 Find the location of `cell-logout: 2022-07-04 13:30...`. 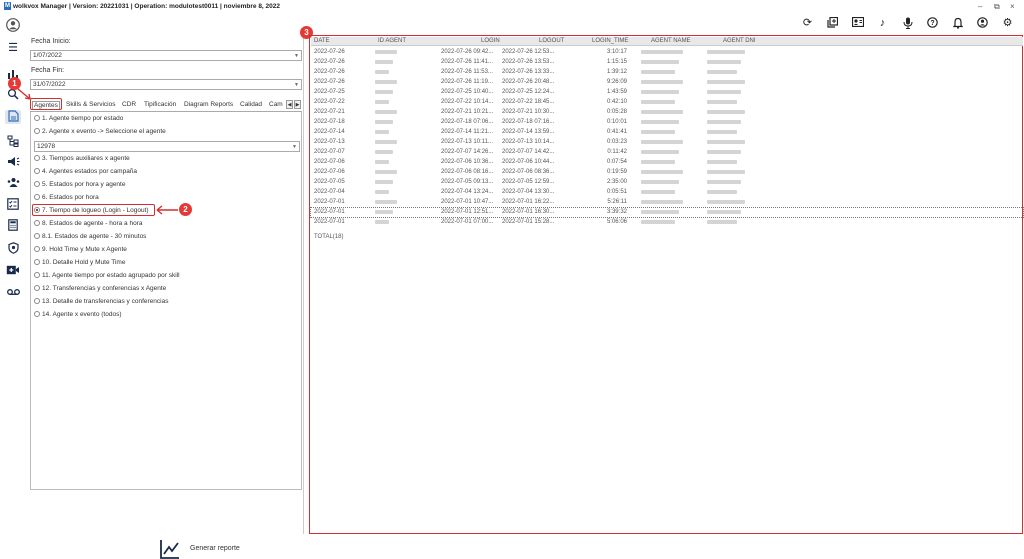

cell-logout: 2022-07-04 13:30... is located at coordinates (528, 192).